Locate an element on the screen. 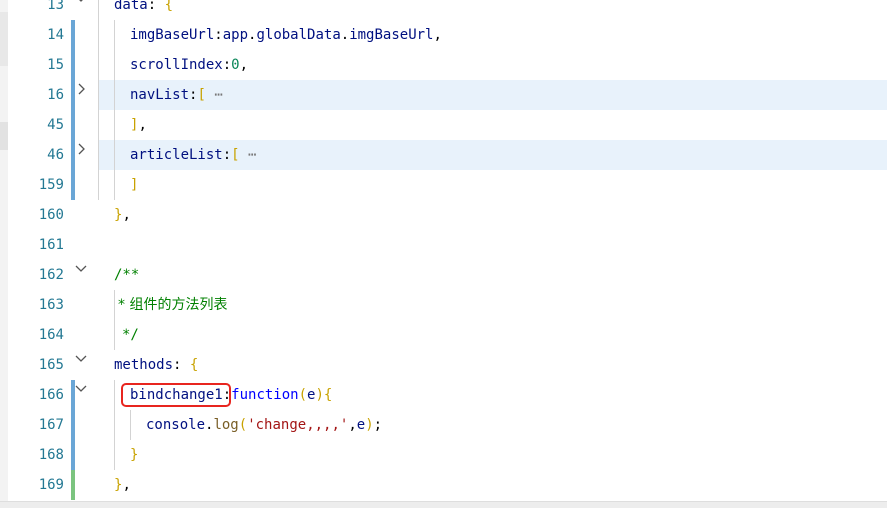 The image size is (887, 508). token-cmt: * 组件的方法列表 is located at coordinates (173, 305).